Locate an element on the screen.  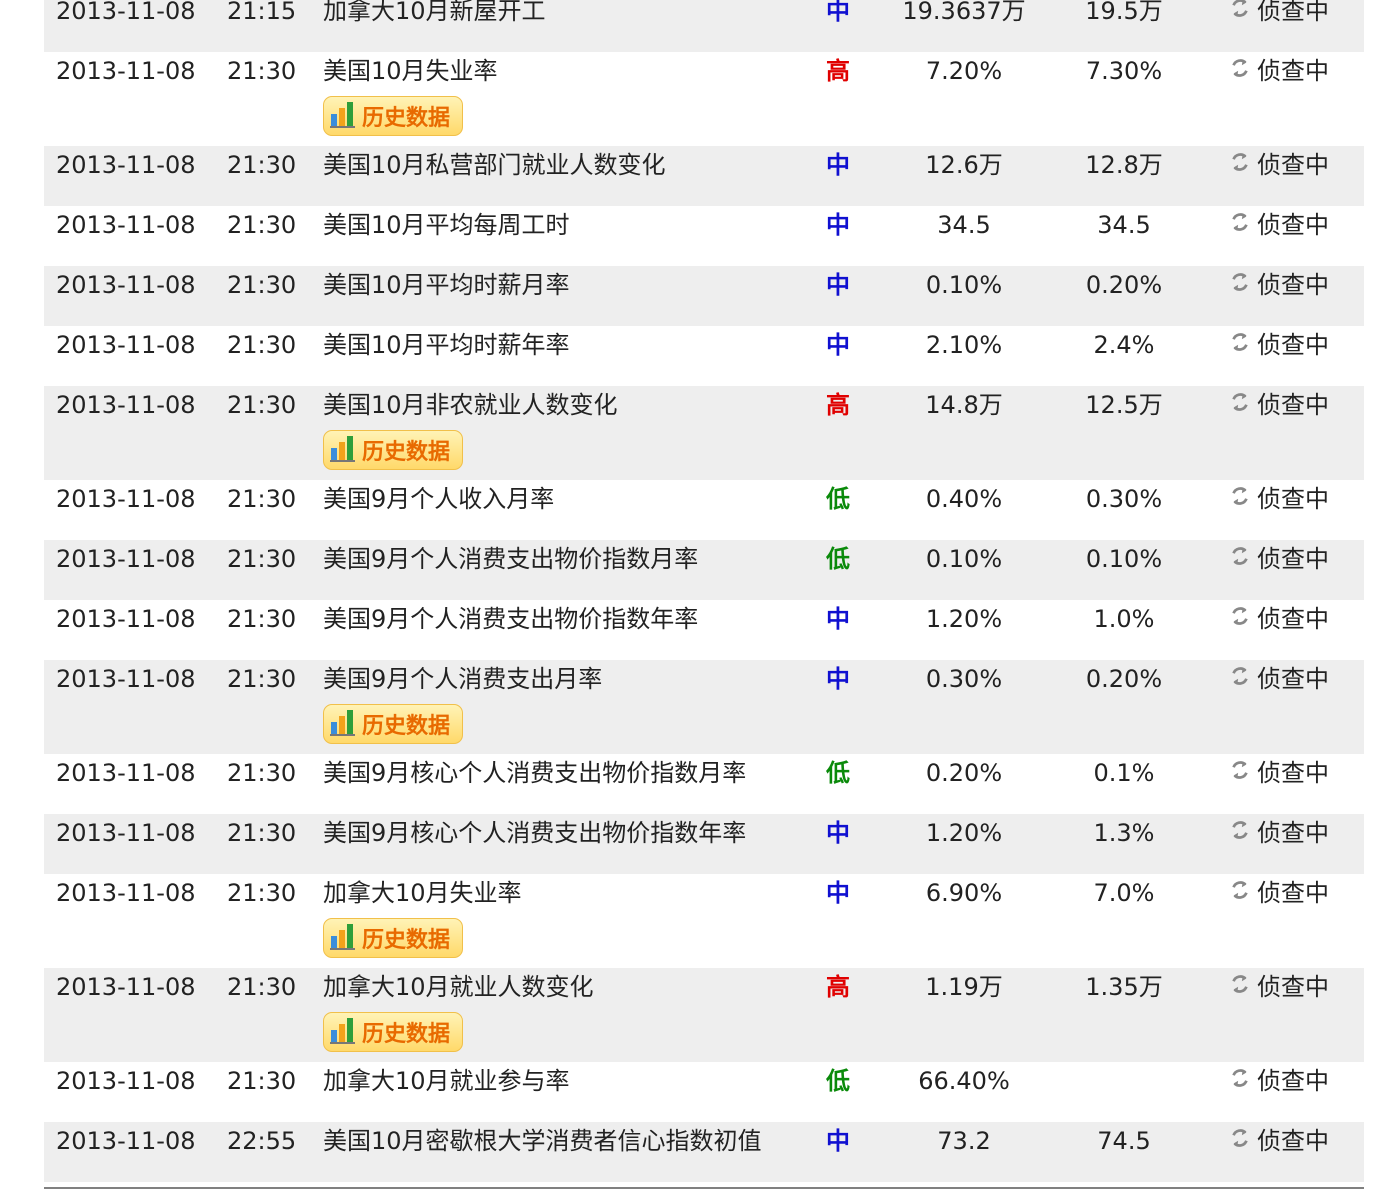
previous-value: 7.20% is located at coordinates (964, 71).